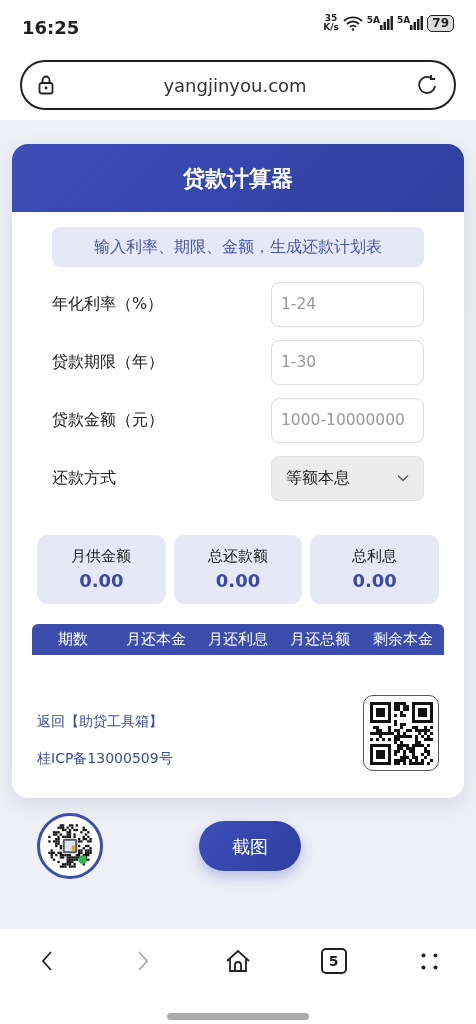 Image resolution: width=476 pixels, height=1024 pixels. What do you see at coordinates (347, 420) in the screenshot?
I see `input-field: 1000-10000000` at bounding box center [347, 420].